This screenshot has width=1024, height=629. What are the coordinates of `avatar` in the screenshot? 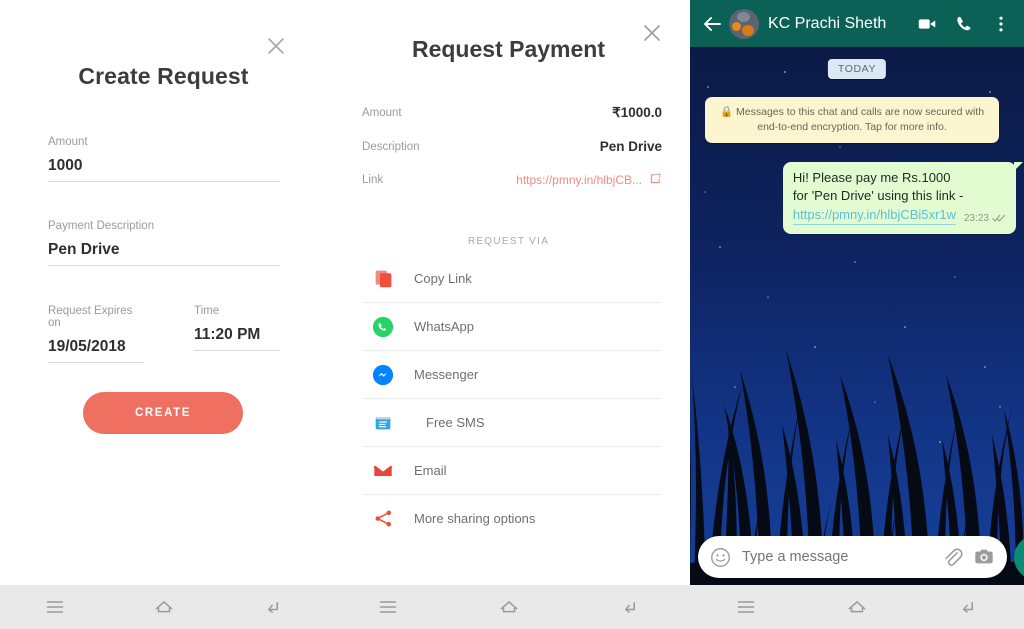 It's located at (744, 23).